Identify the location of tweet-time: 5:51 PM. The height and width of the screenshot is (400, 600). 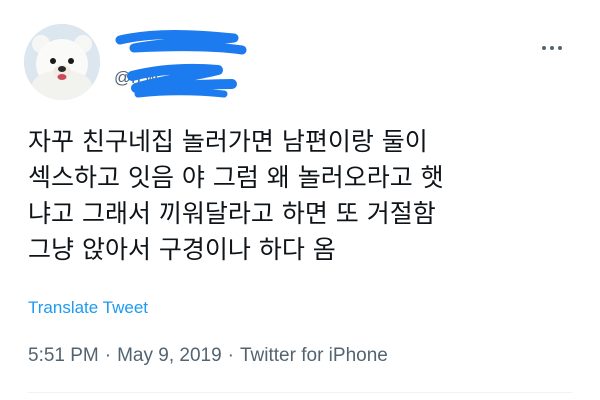
(63, 355).